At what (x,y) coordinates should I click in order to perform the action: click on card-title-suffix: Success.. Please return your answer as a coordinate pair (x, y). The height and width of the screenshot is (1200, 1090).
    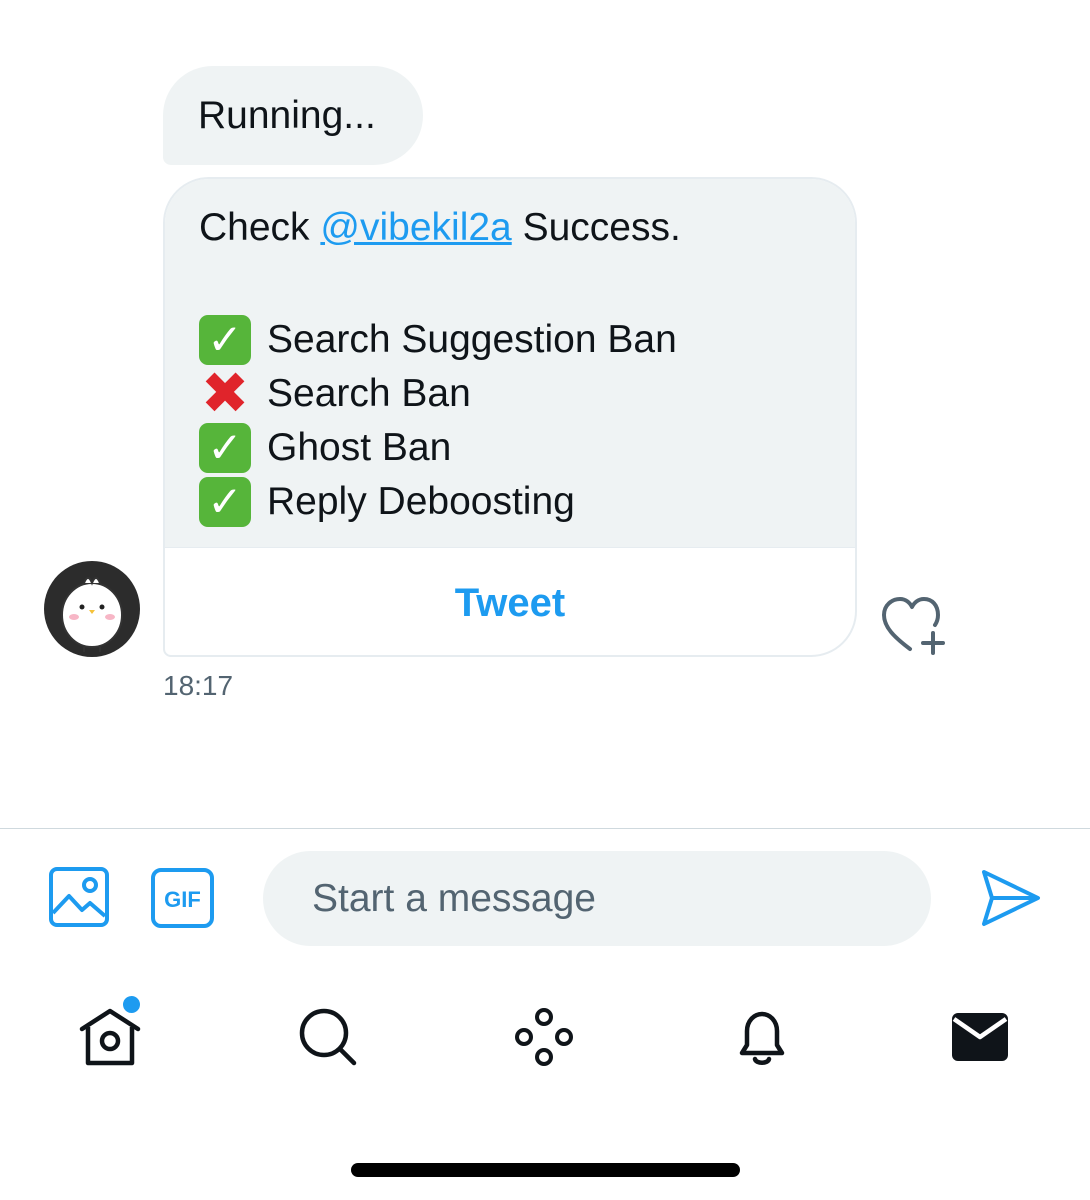
    Looking at the image, I should click on (596, 227).